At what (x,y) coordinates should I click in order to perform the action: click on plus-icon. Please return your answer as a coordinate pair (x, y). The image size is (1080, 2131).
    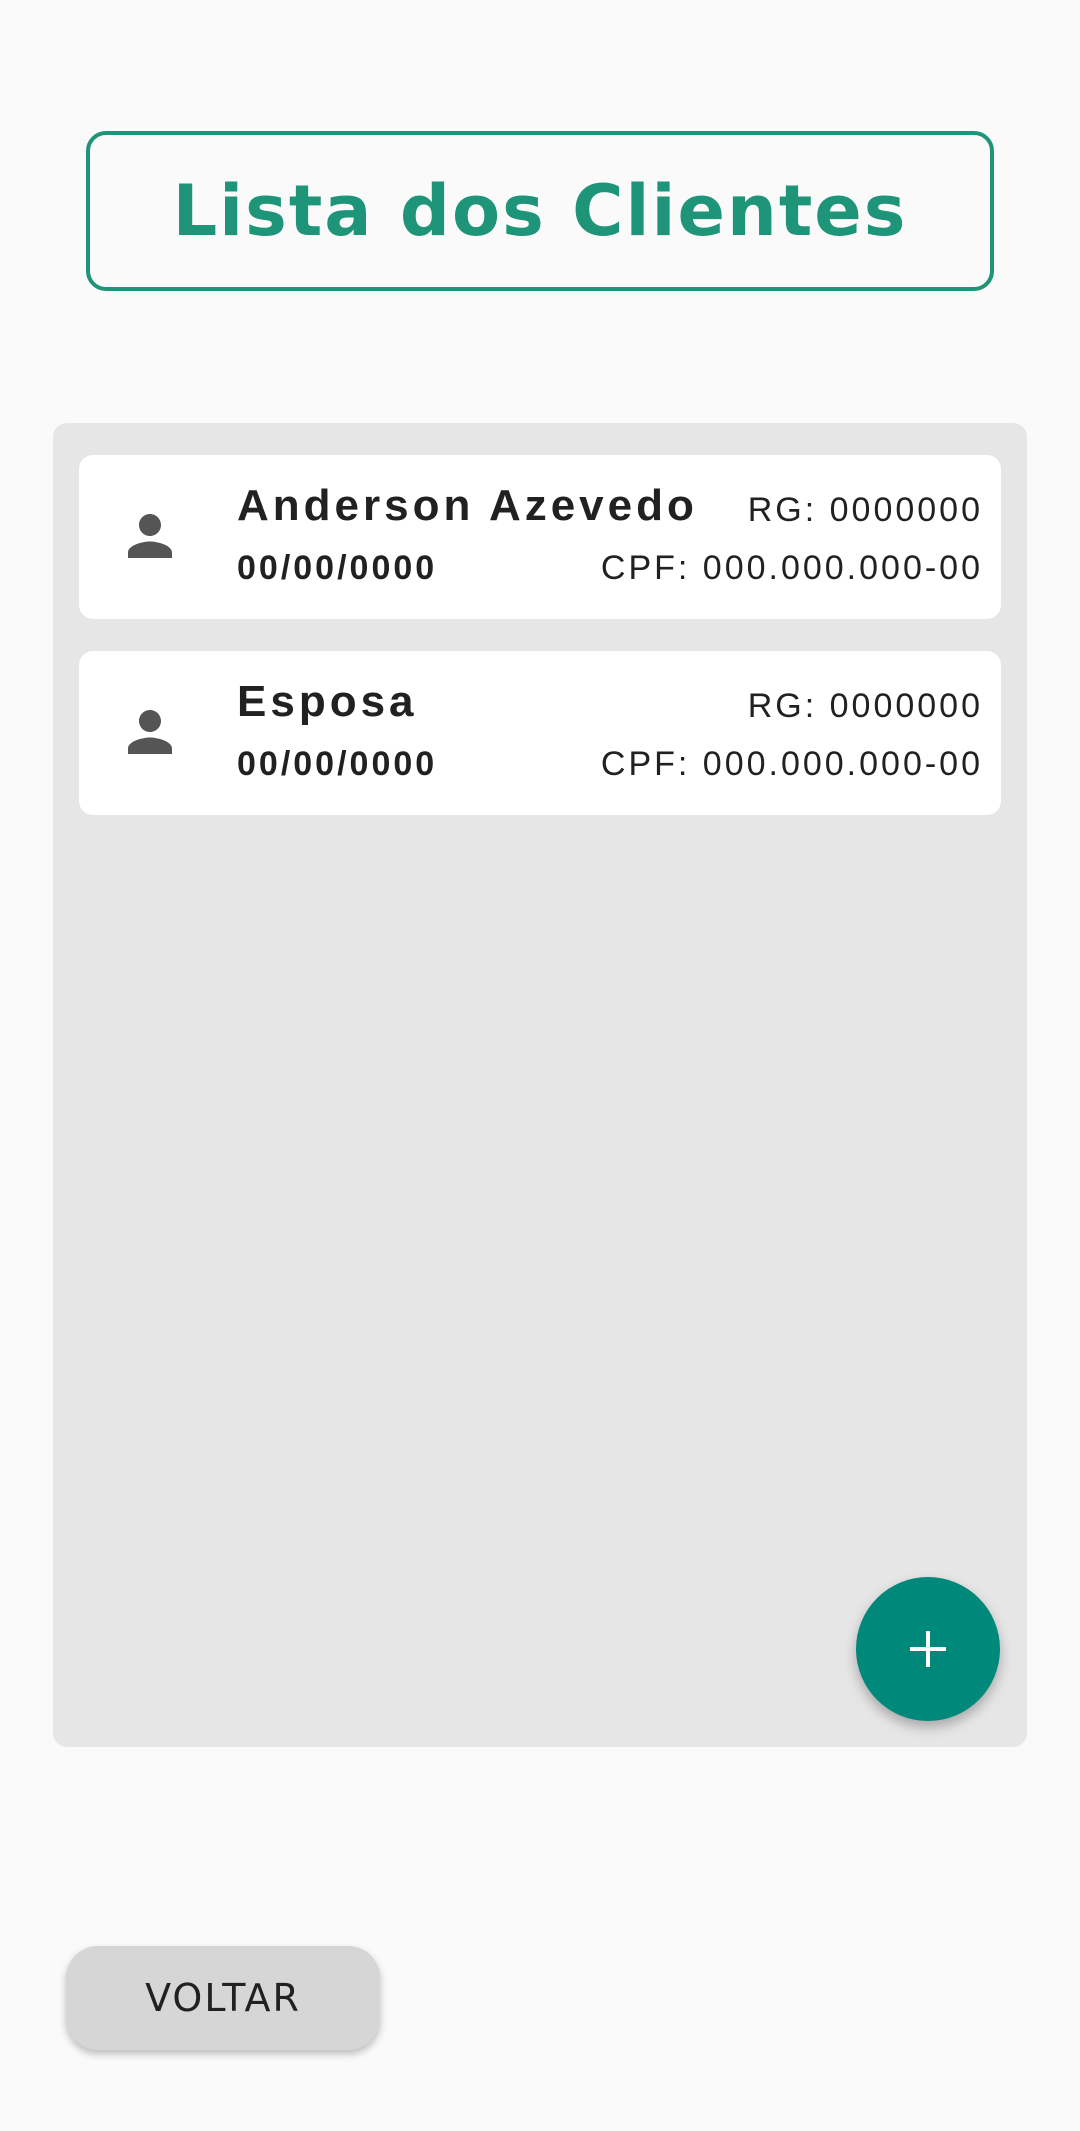
    Looking at the image, I should click on (928, 1649).